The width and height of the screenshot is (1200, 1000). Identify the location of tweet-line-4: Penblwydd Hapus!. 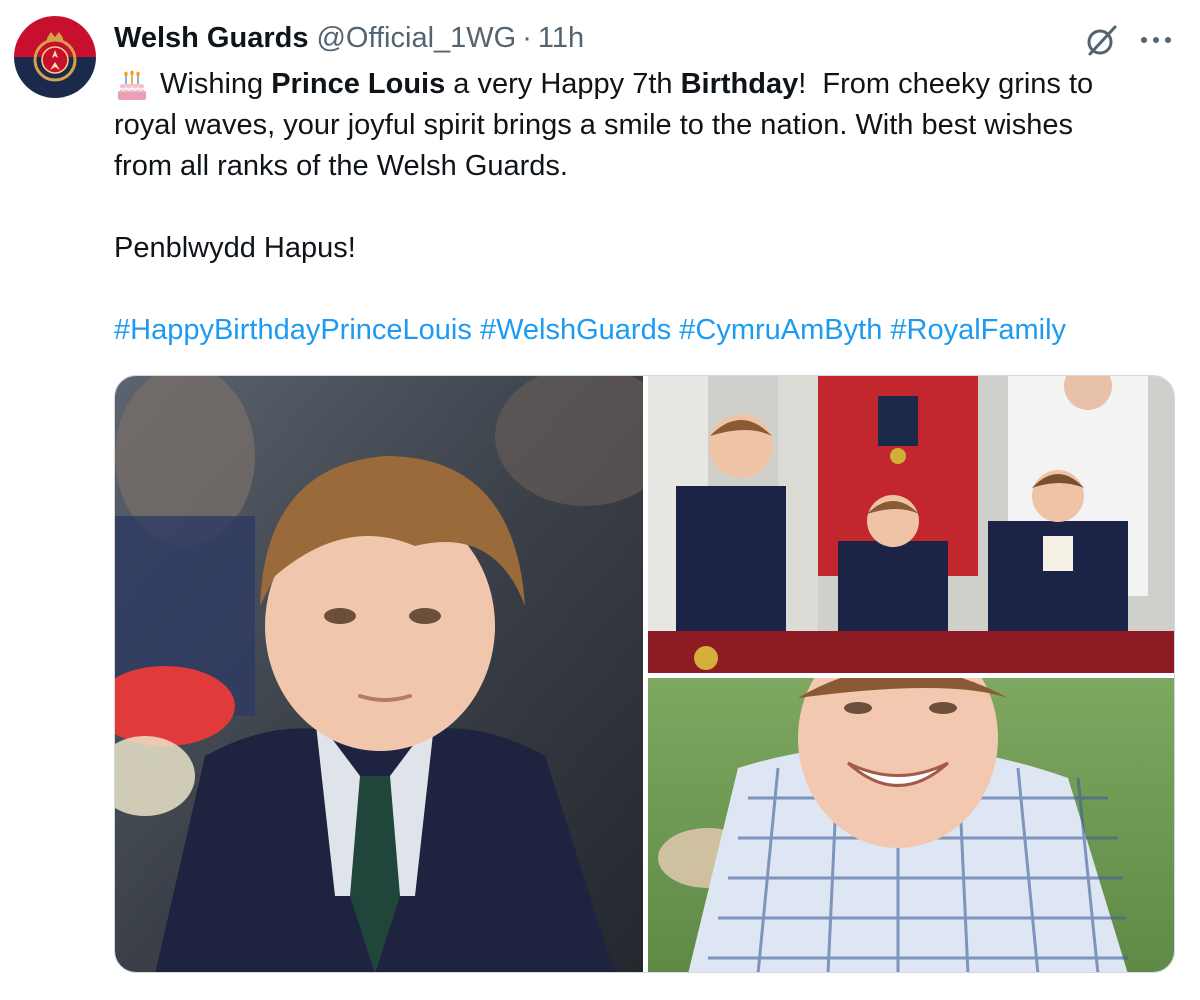
(235, 248).